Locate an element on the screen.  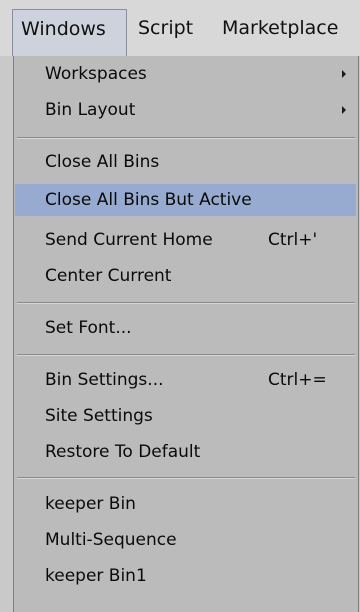
menu-bar: Windows Script Marketplace is located at coordinates (180, 28).